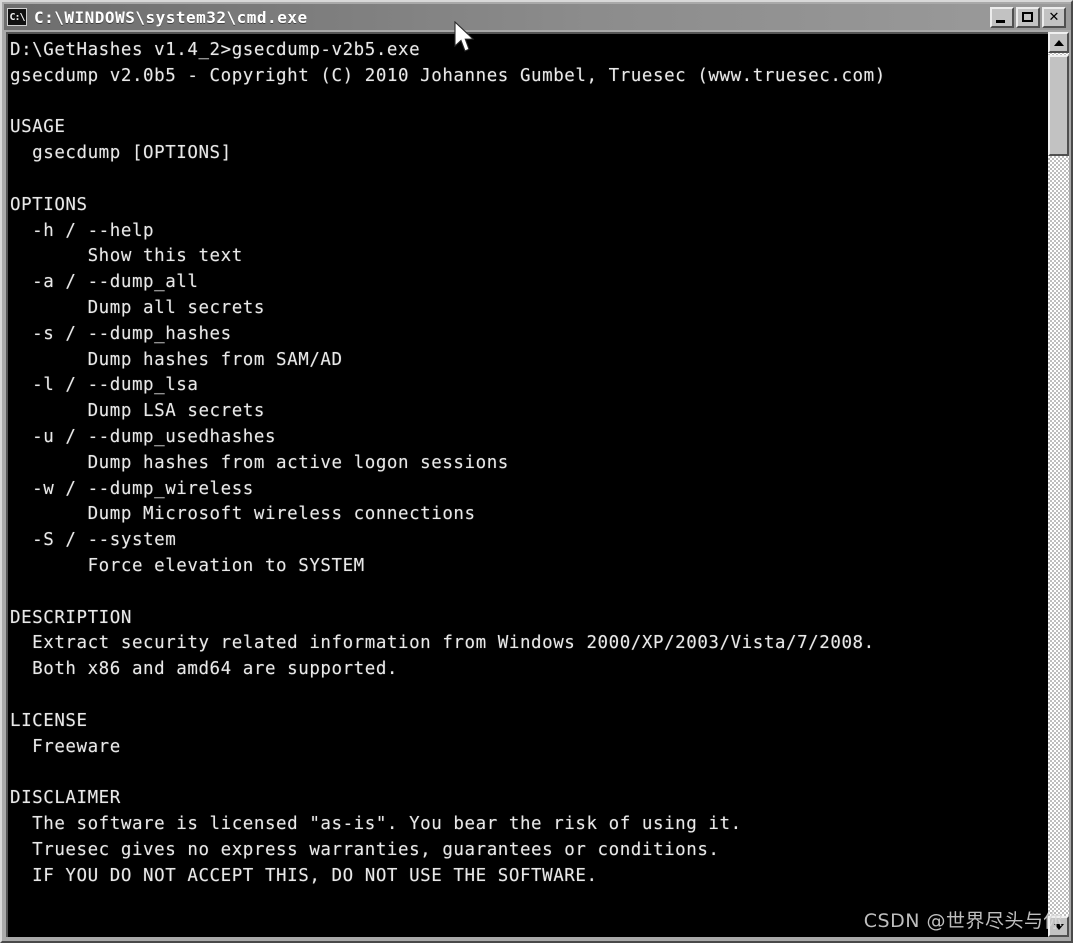 This screenshot has height=943, width=1073. I want to click on maximize-button, so click(1028, 17).